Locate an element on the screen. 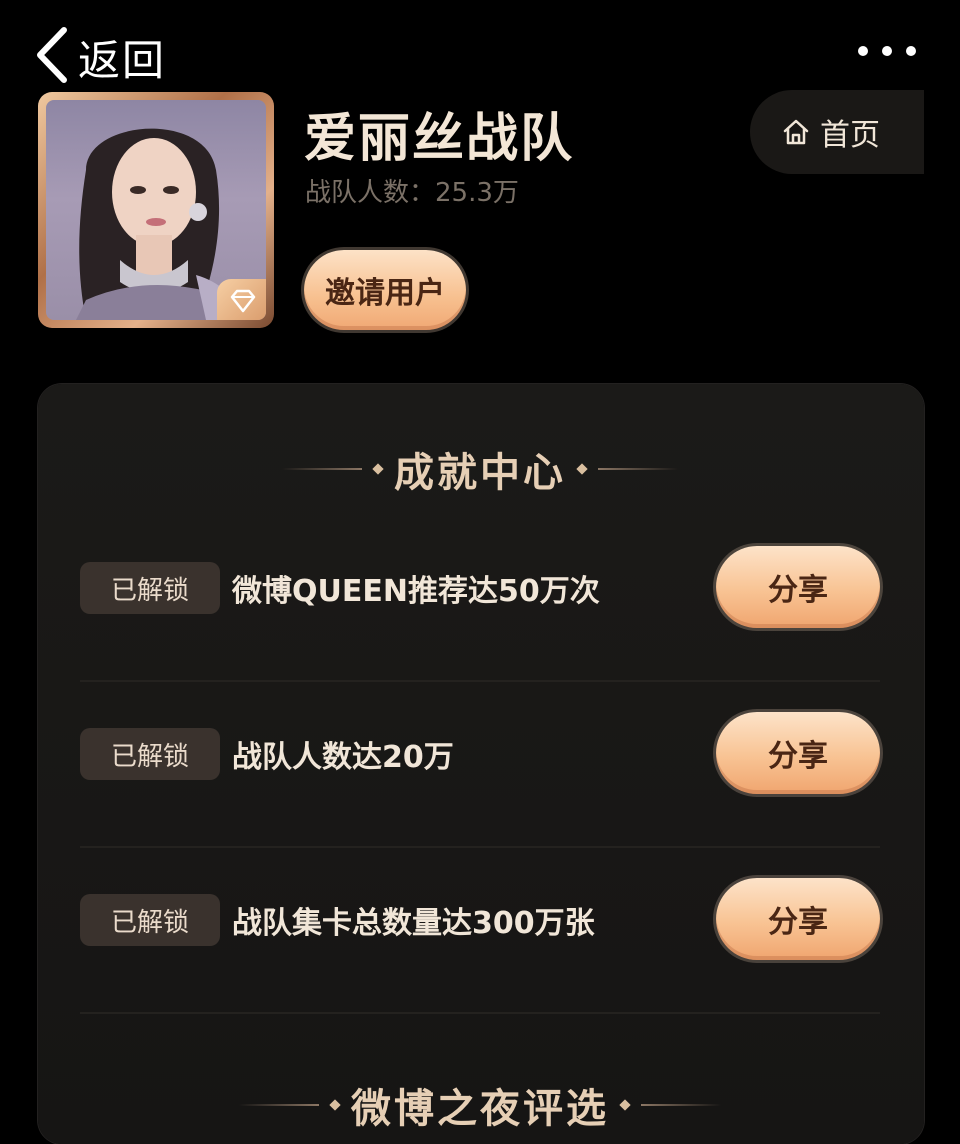 The height and width of the screenshot is (1144, 960). team-member-count: 战队人数：25.3万 is located at coordinates (412, 190).